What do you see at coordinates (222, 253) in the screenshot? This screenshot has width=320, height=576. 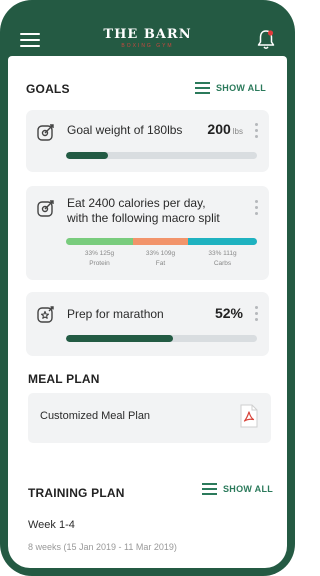 I see `macro-percent: 33% 111g` at bounding box center [222, 253].